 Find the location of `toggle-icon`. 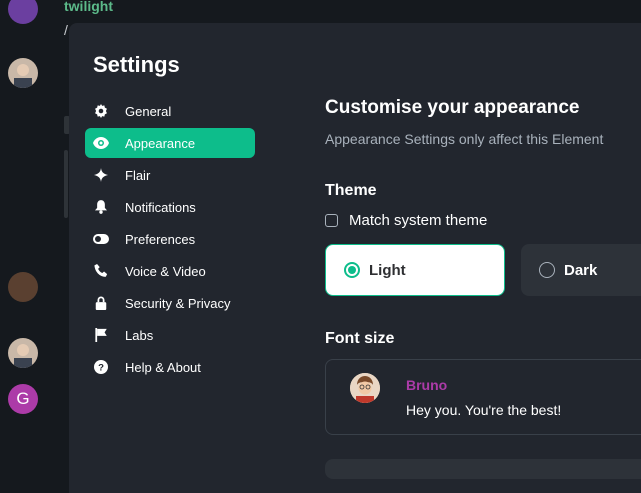

toggle-icon is located at coordinates (101, 239).